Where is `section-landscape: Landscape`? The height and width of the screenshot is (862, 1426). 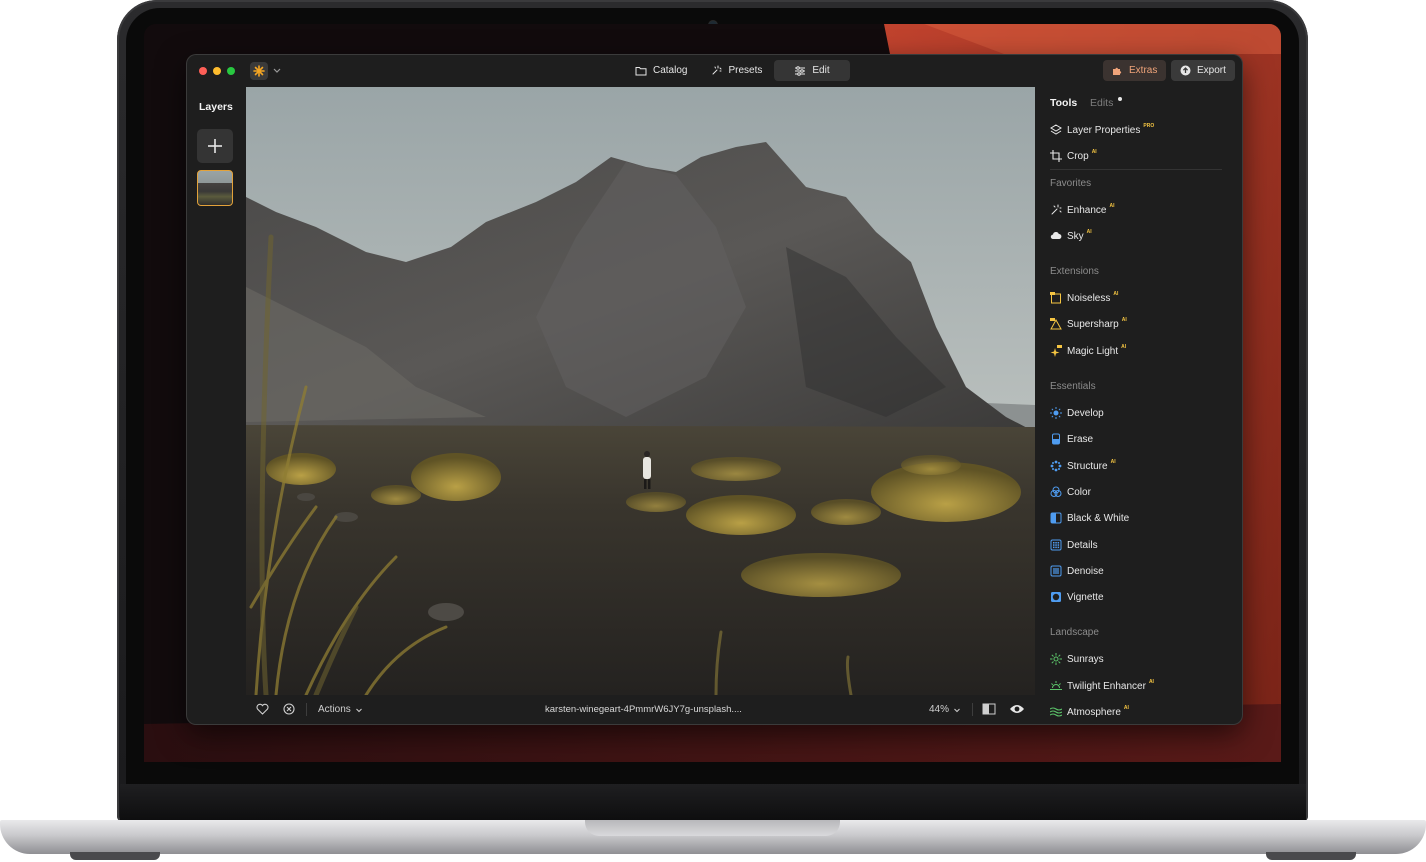
section-landscape: Landscape is located at coordinates (1074, 632).